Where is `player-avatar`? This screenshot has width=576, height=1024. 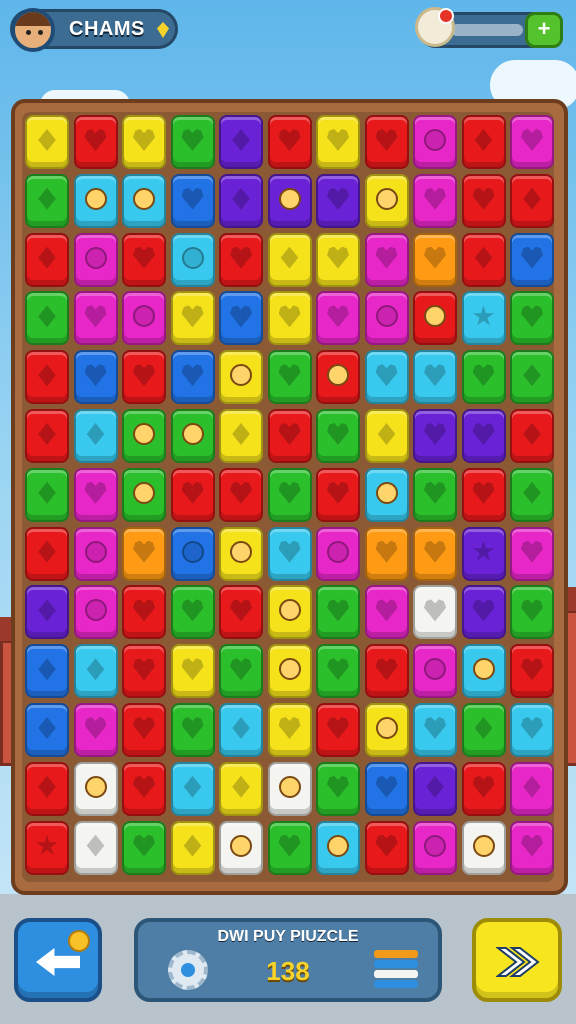 player-avatar is located at coordinates (33, 30).